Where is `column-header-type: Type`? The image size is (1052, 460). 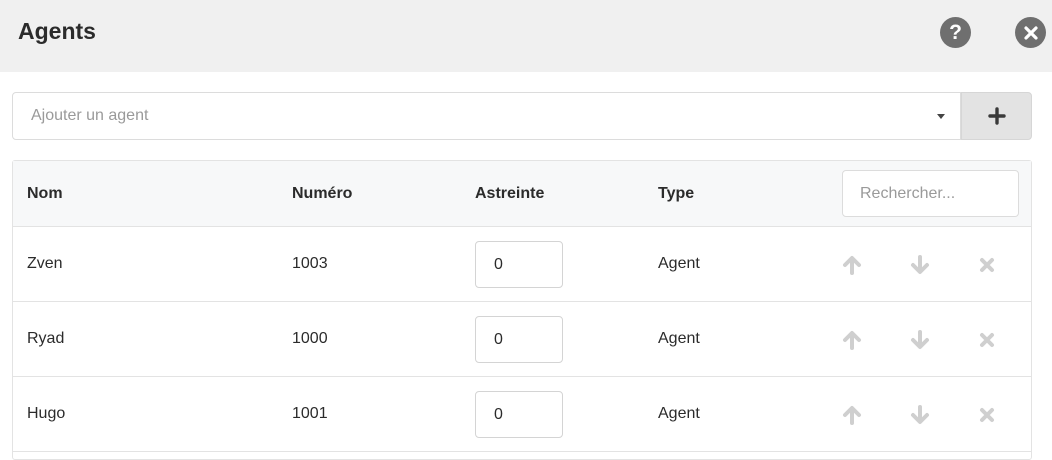
column-header-type: Type is located at coordinates (676, 193).